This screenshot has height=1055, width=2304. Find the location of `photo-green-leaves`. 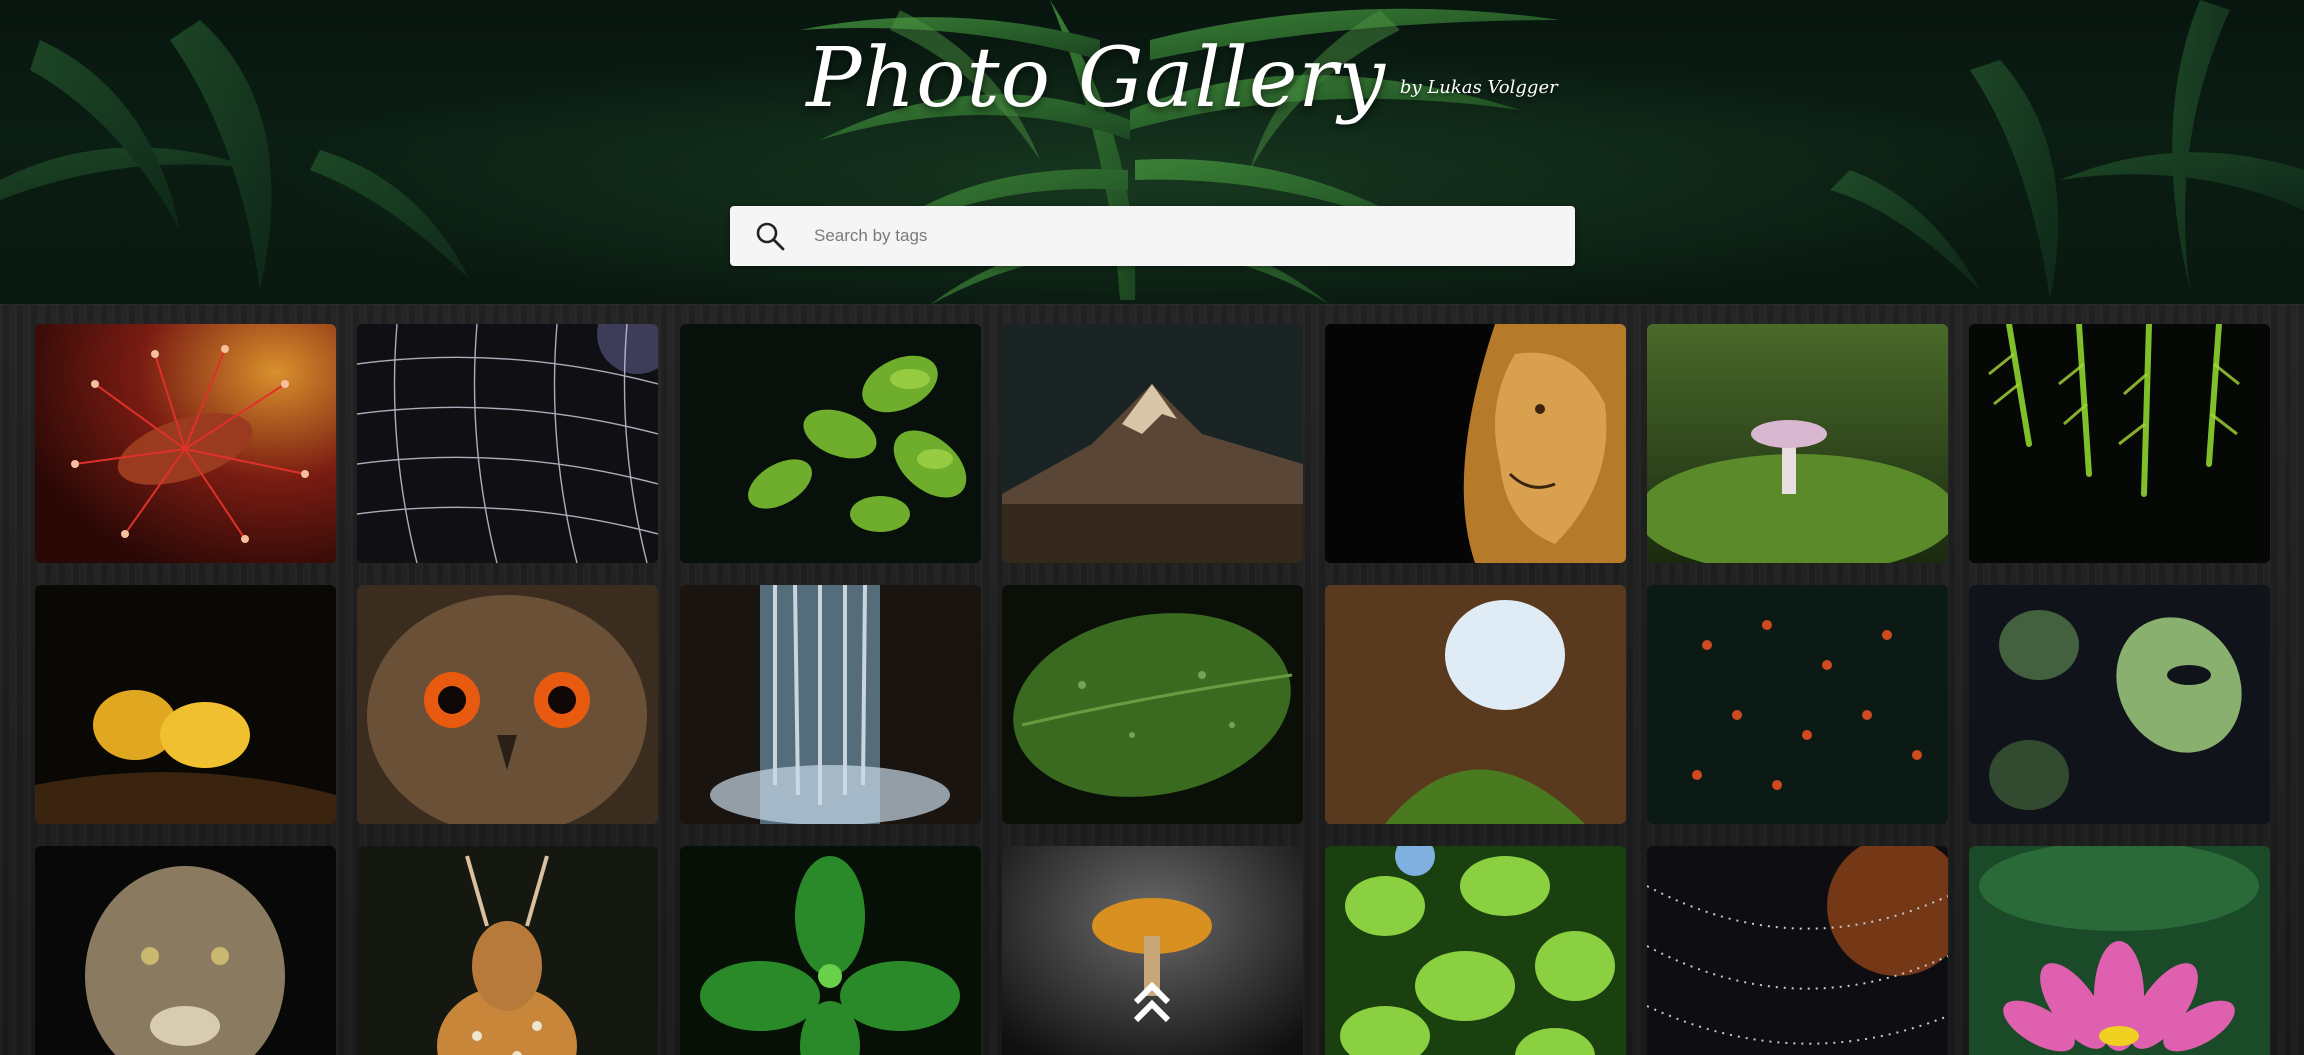

photo-green-leaves is located at coordinates (830, 443).